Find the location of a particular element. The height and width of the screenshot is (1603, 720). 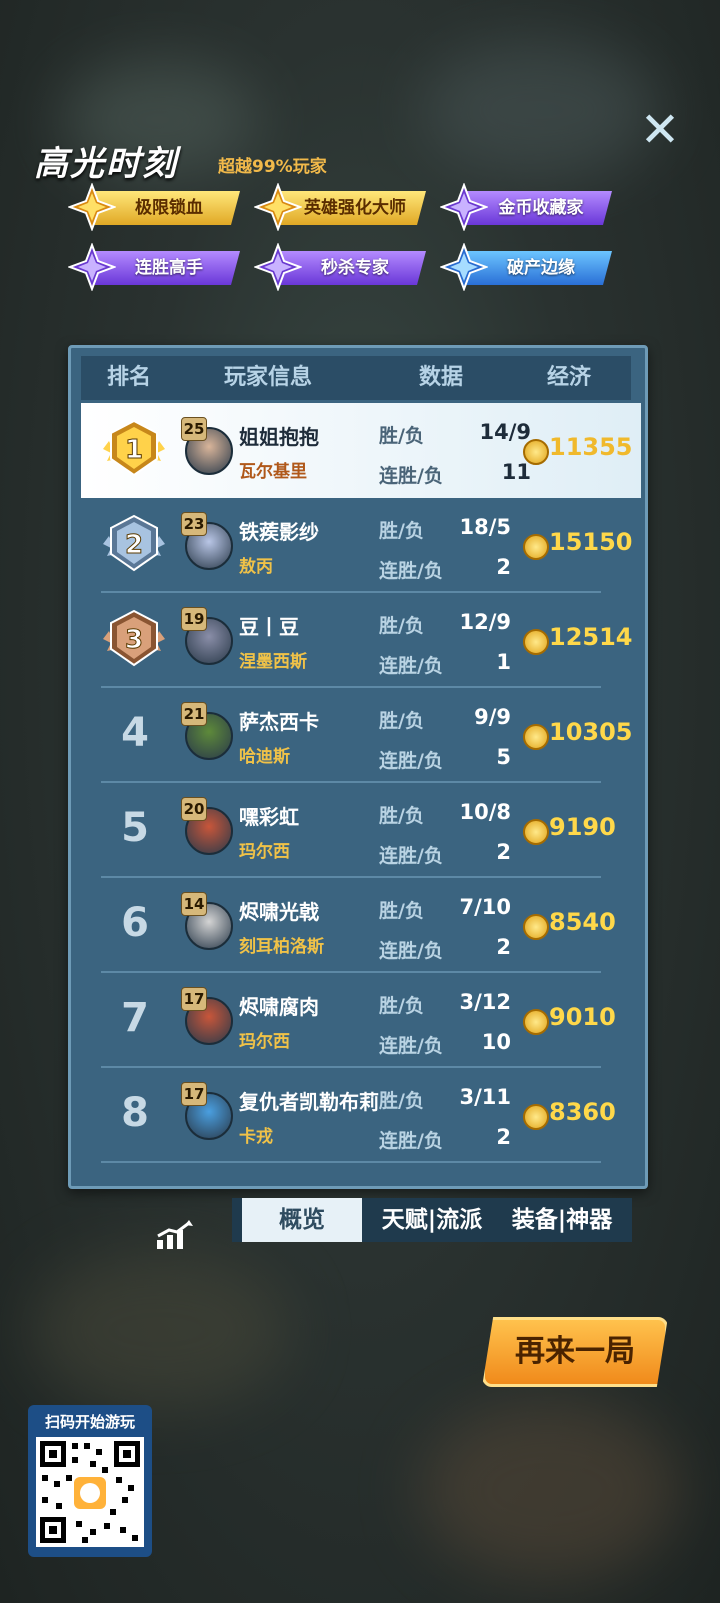

level-badge: 23 is located at coordinates (194, 524).